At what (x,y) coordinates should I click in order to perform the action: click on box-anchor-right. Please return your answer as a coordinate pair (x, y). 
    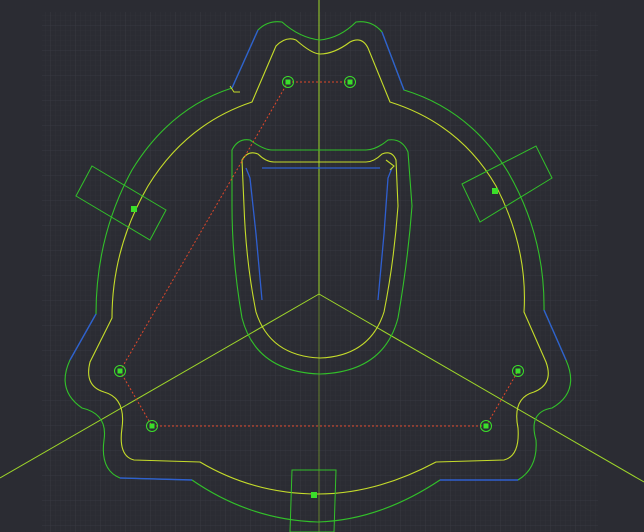
    Looking at the image, I should click on (495, 191).